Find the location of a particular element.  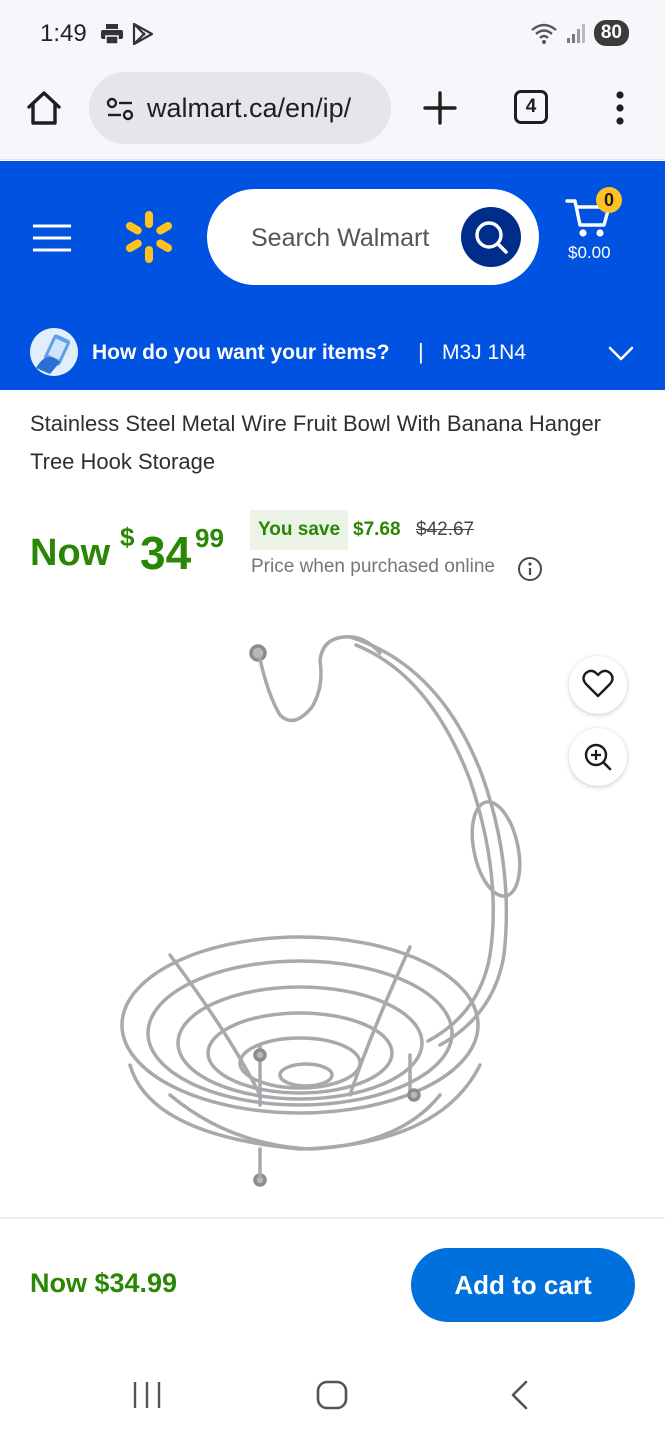

favorite-button is located at coordinates (598, 685).